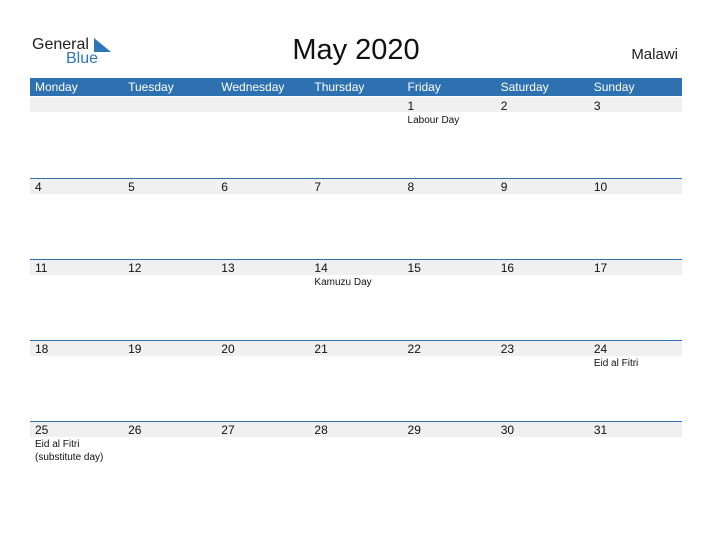 This screenshot has height=550, width=712. What do you see at coordinates (228, 430) in the screenshot?
I see `day-number: 27` at bounding box center [228, 430].